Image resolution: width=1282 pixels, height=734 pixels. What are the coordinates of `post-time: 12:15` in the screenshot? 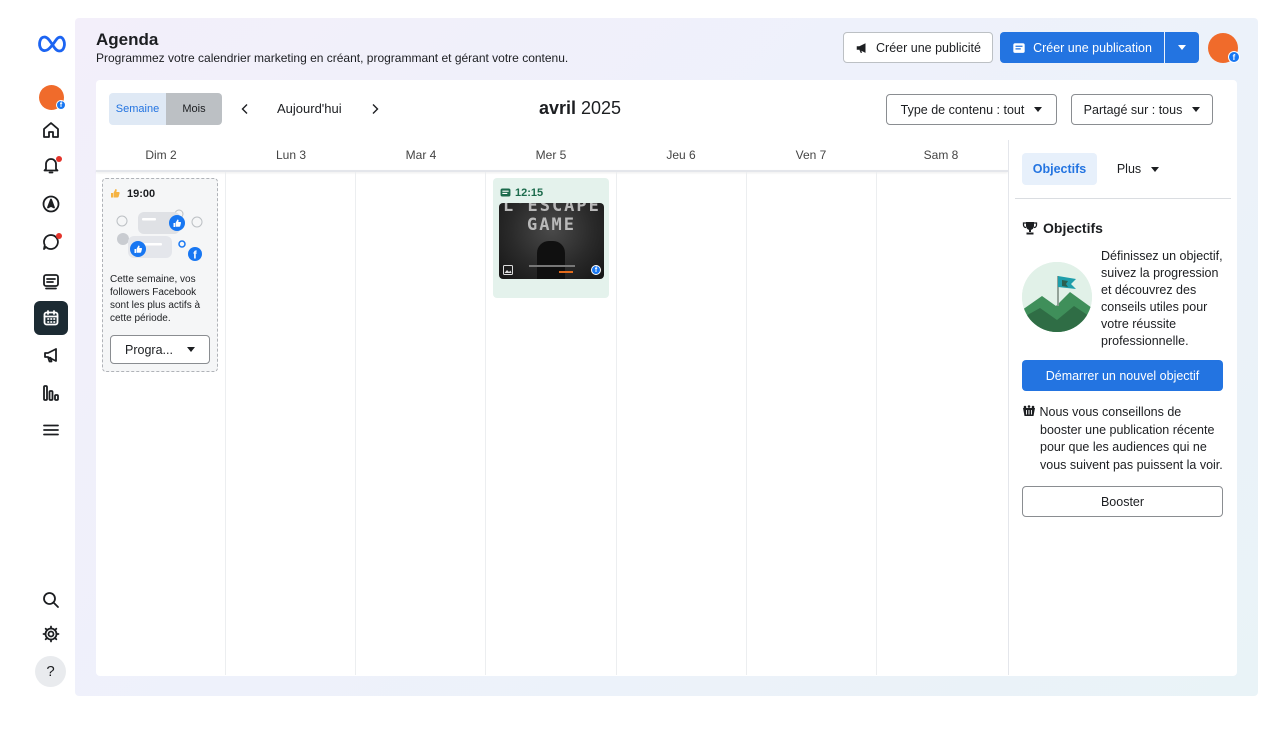 It's located at (529, 193).